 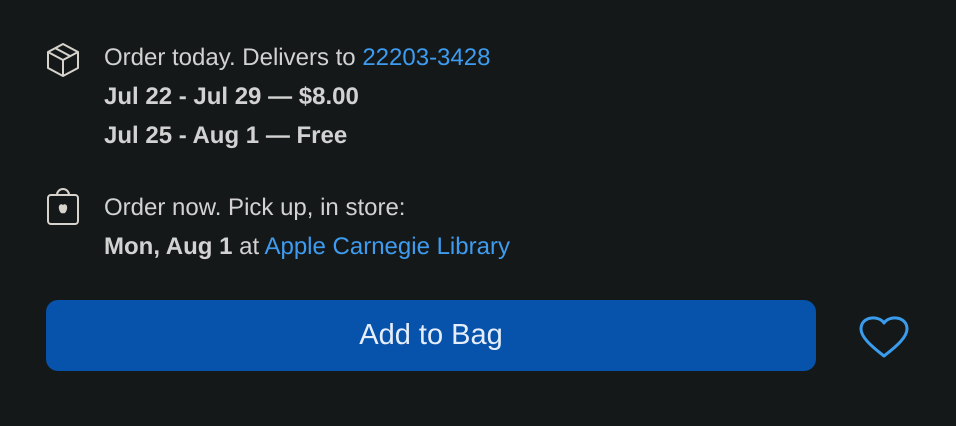 I want to click on pickup-date: Mon, Aug 1 at Apple Carnegie Library, so click(x=307, y=247).